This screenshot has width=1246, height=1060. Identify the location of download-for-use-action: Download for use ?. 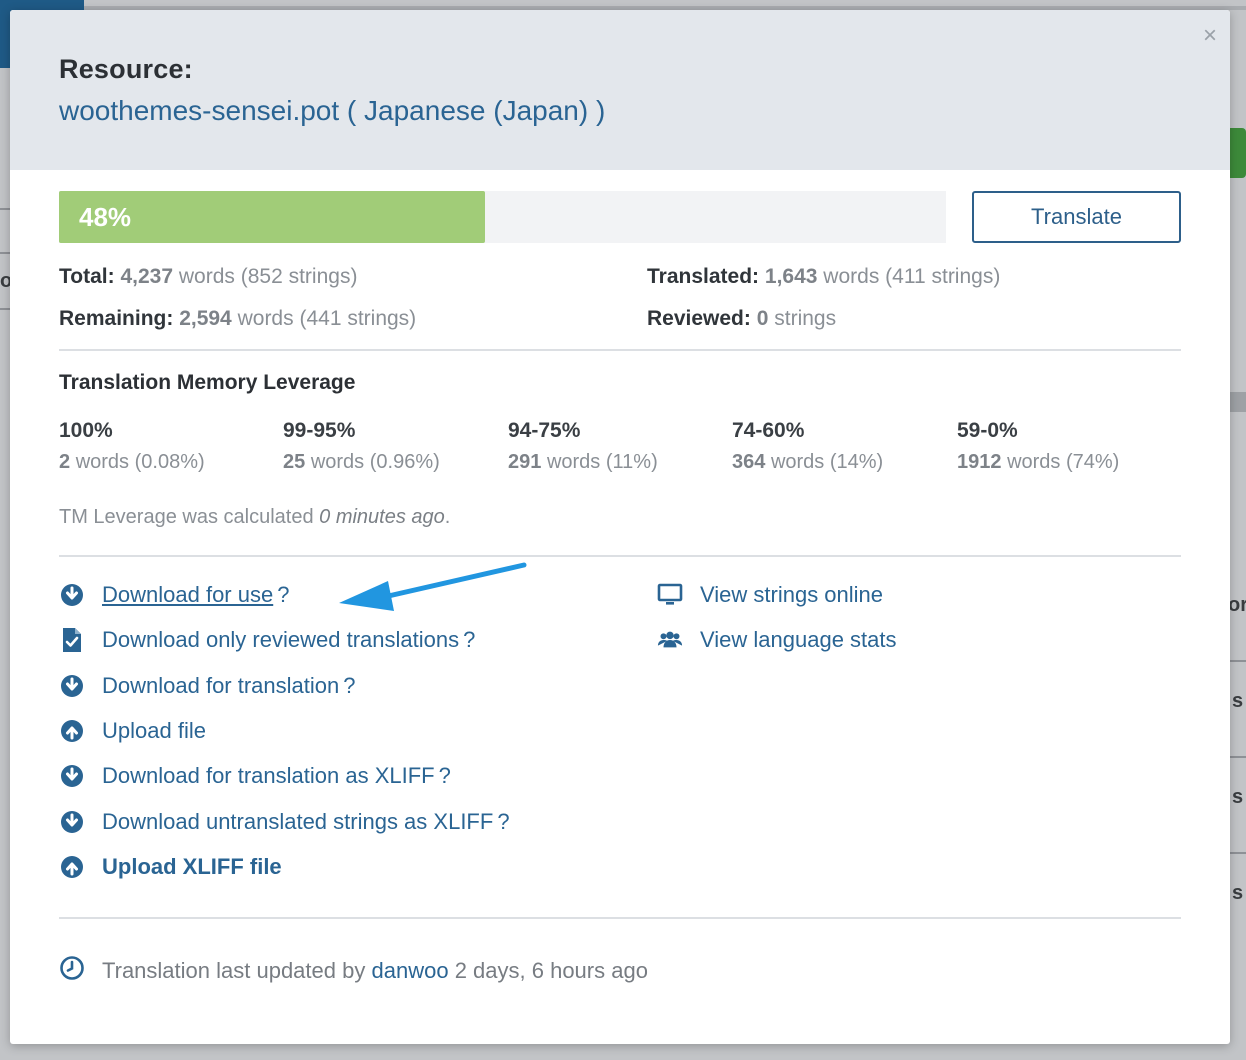
(174, 595).